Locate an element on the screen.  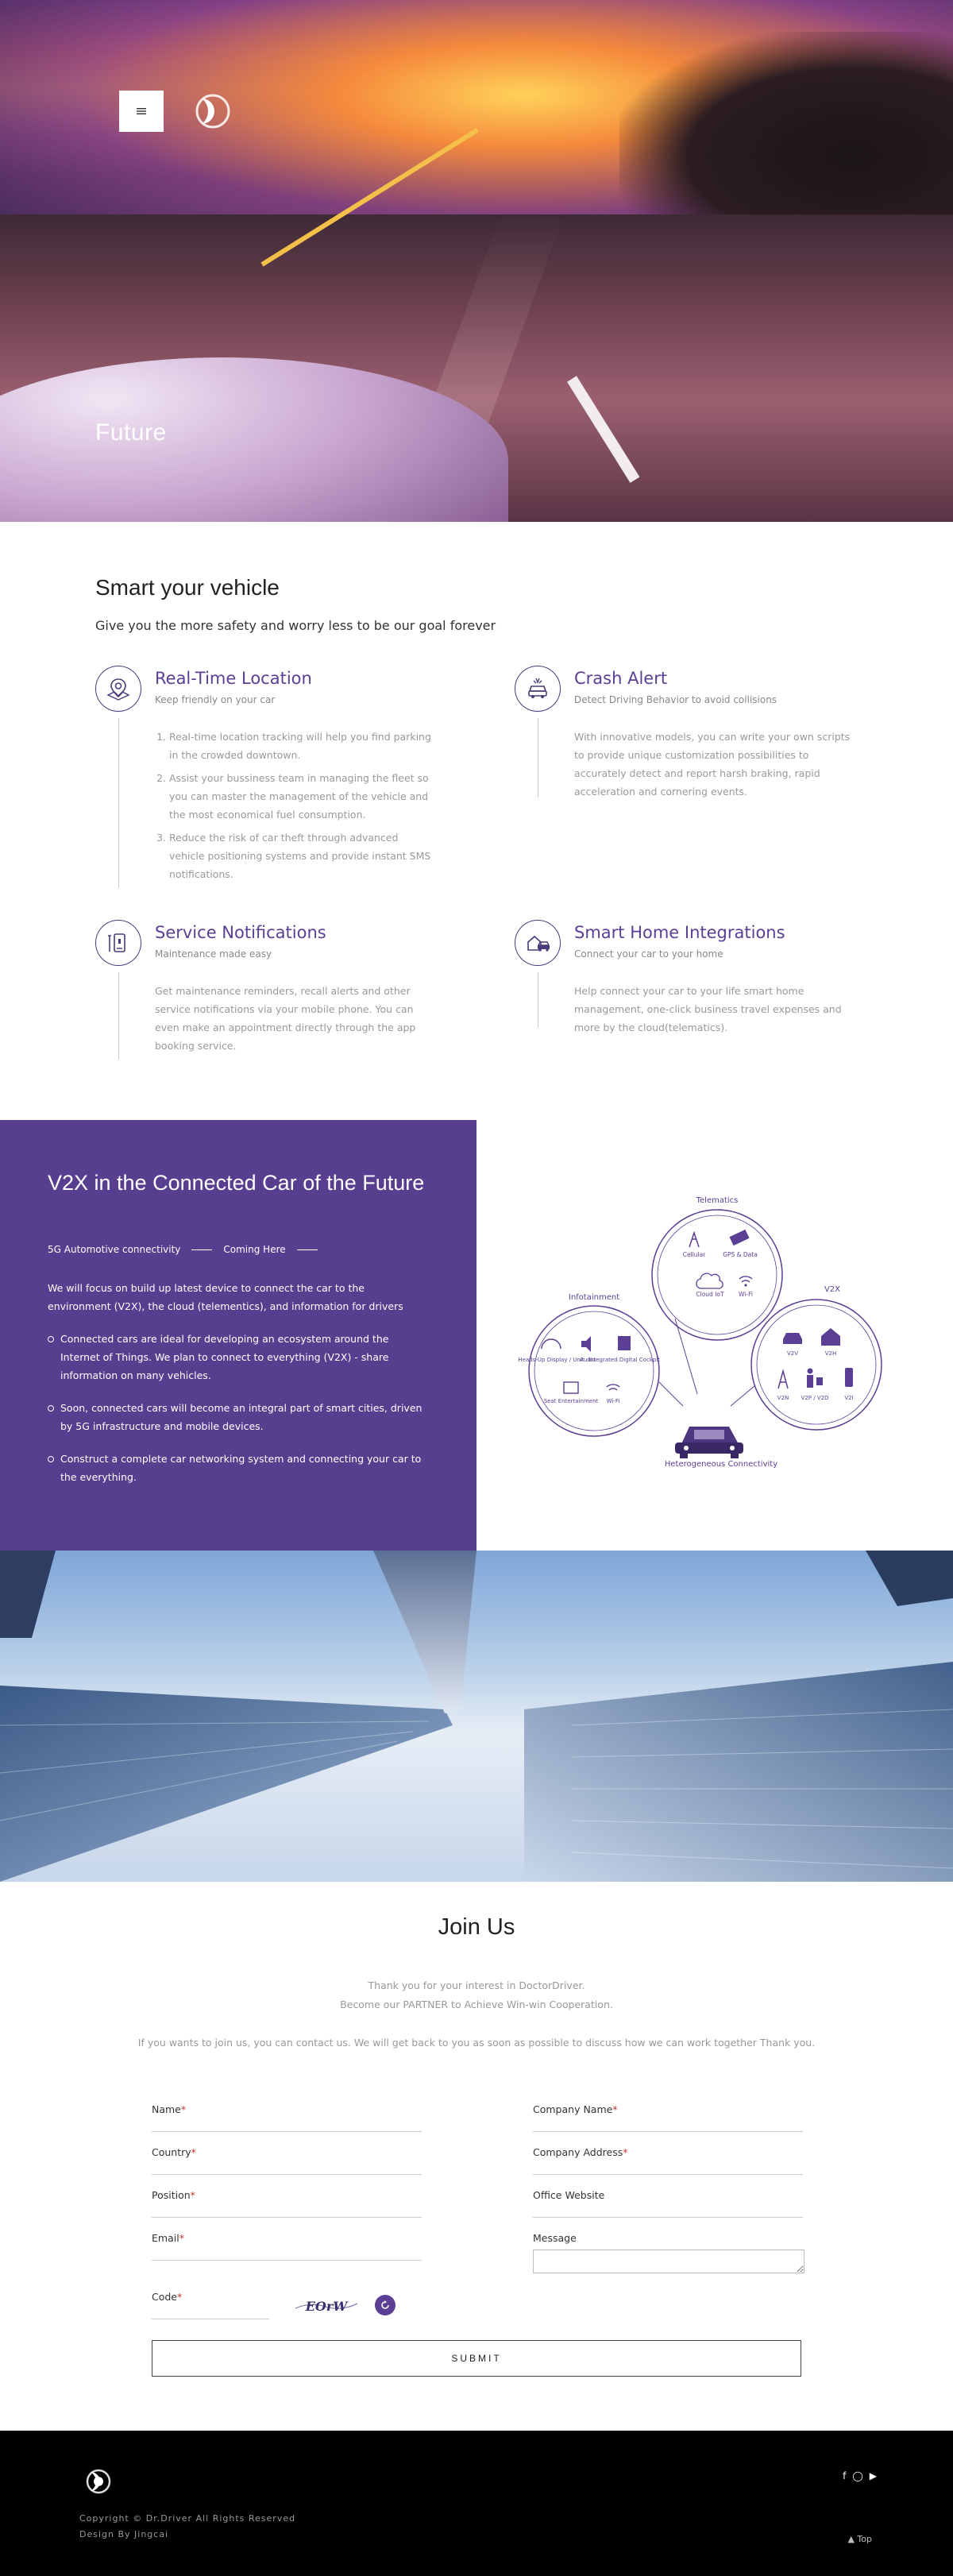
diagram-item: V2I is located at coordinates (849, 1398).